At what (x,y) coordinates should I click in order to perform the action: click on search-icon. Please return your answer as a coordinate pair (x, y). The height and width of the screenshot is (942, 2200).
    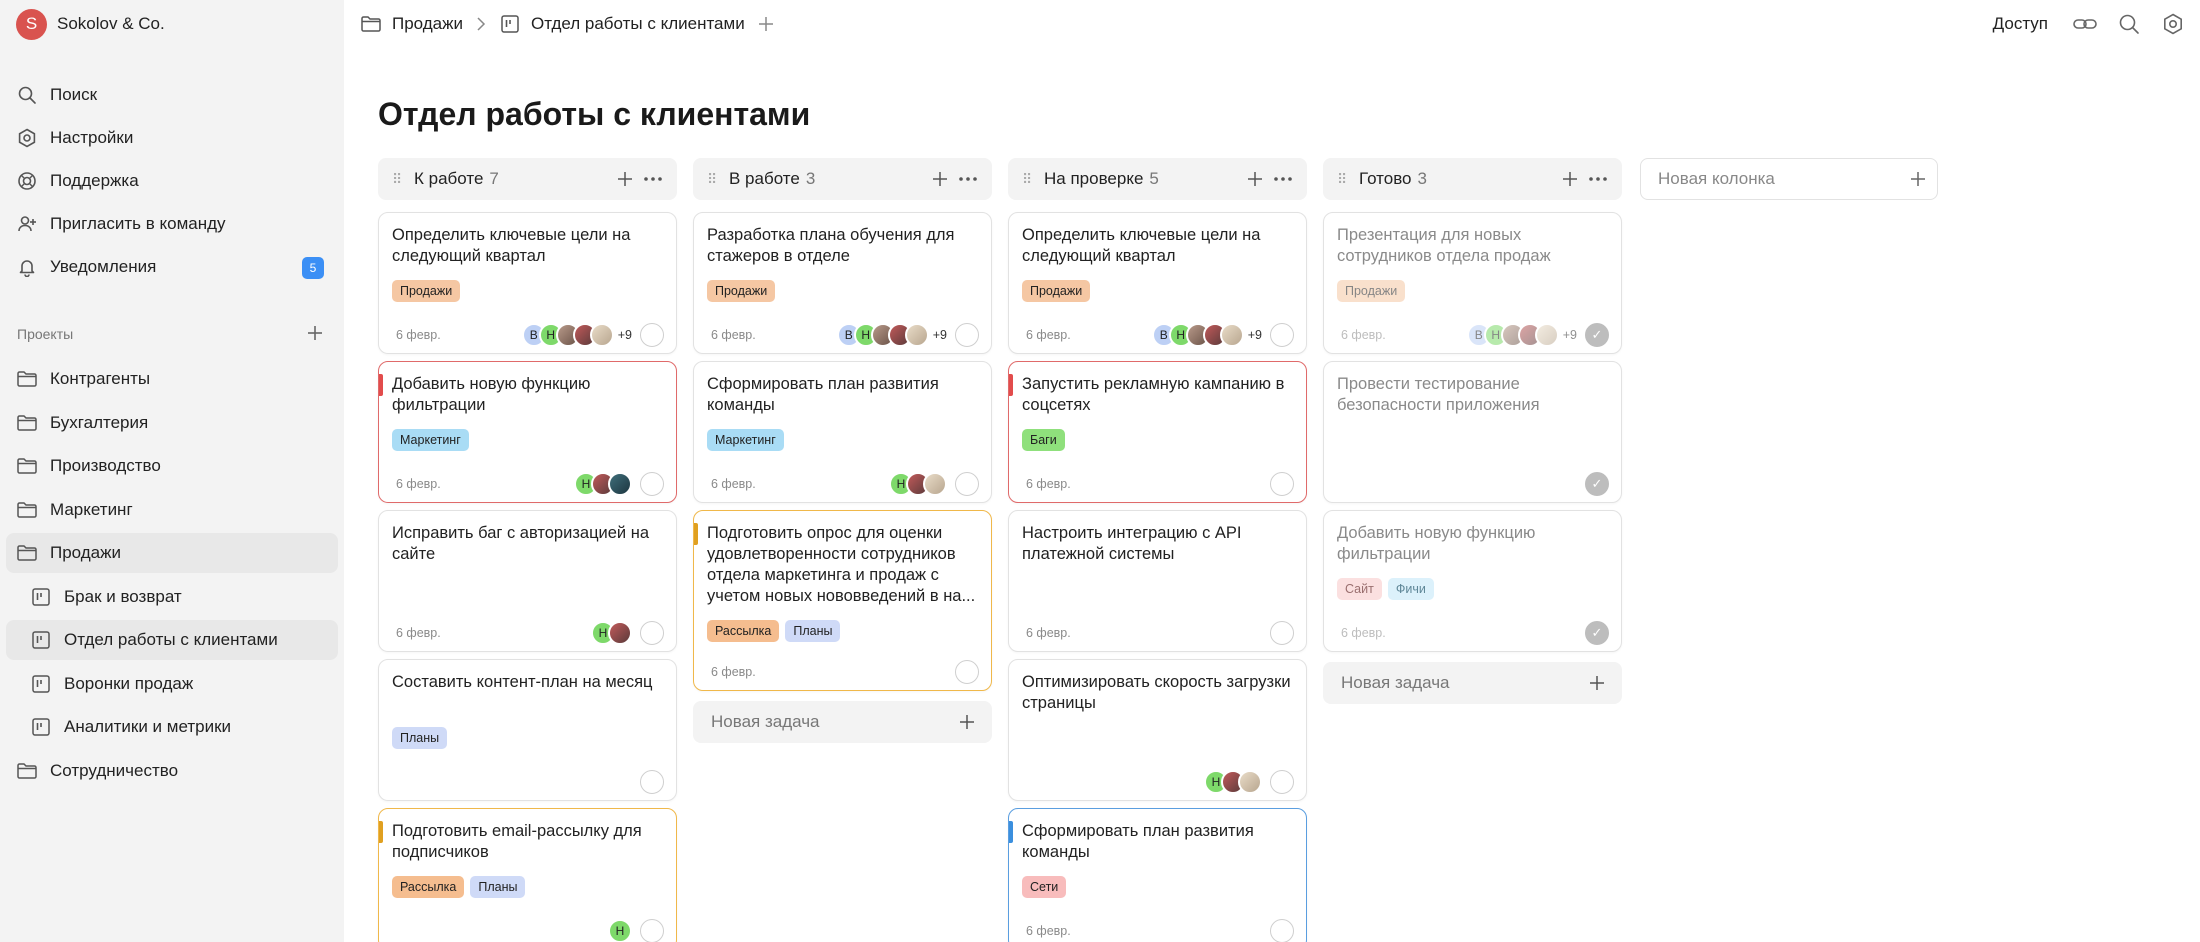
    Looking at the image, I should click on (2129, 24).